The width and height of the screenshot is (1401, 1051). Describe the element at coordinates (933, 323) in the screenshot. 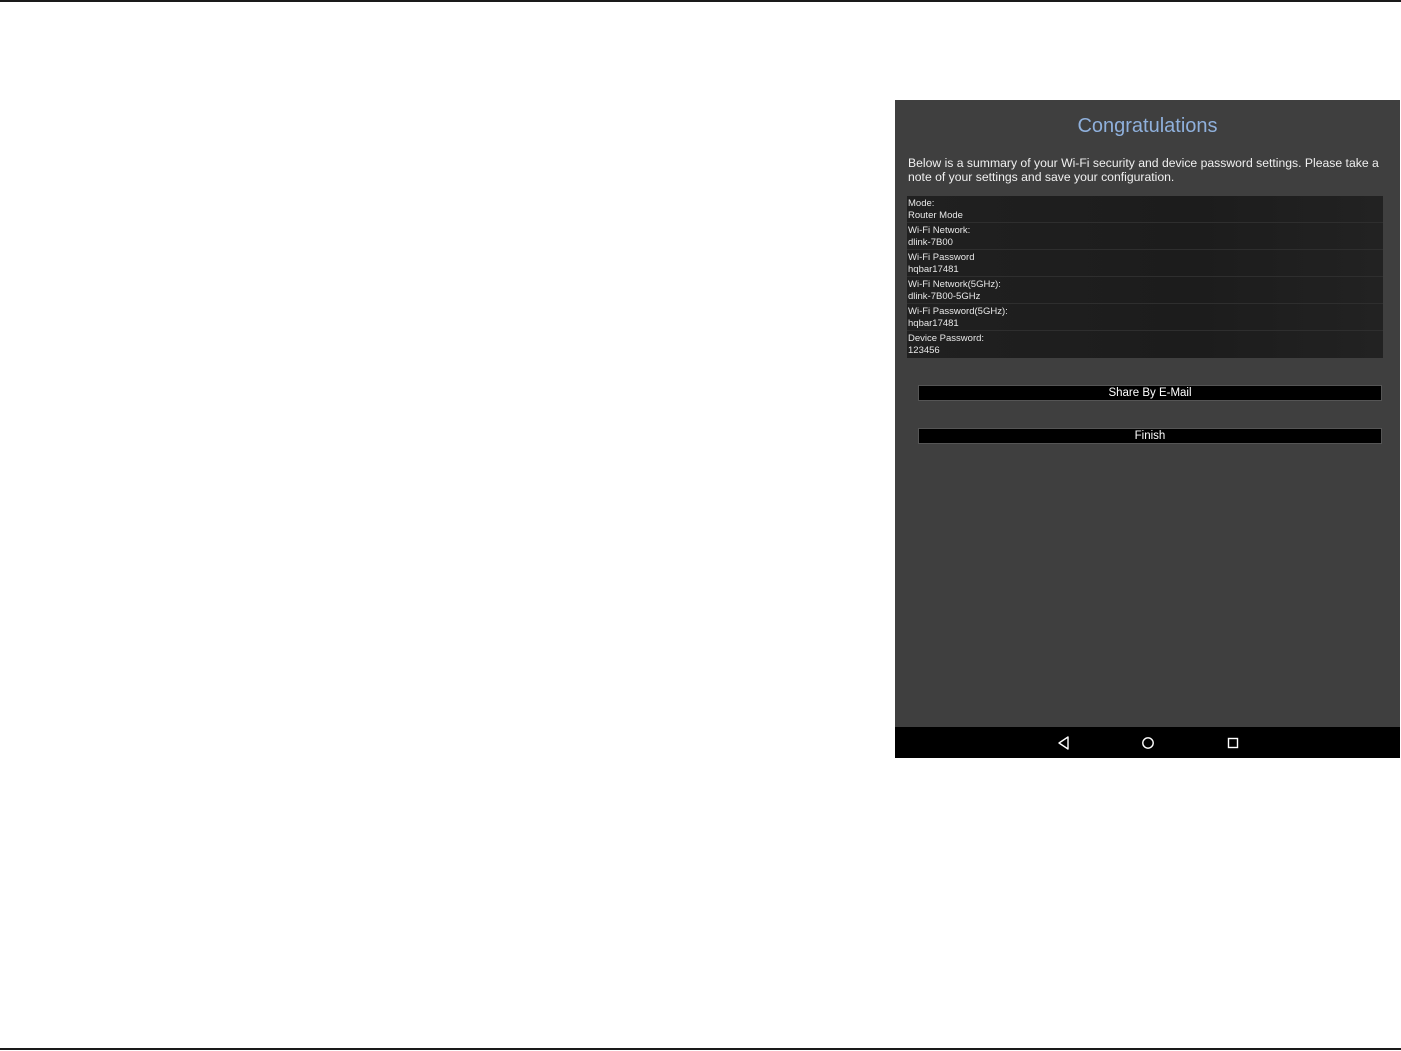

I see `wifi-password-5ghz-value: hqbar17481` at that location.